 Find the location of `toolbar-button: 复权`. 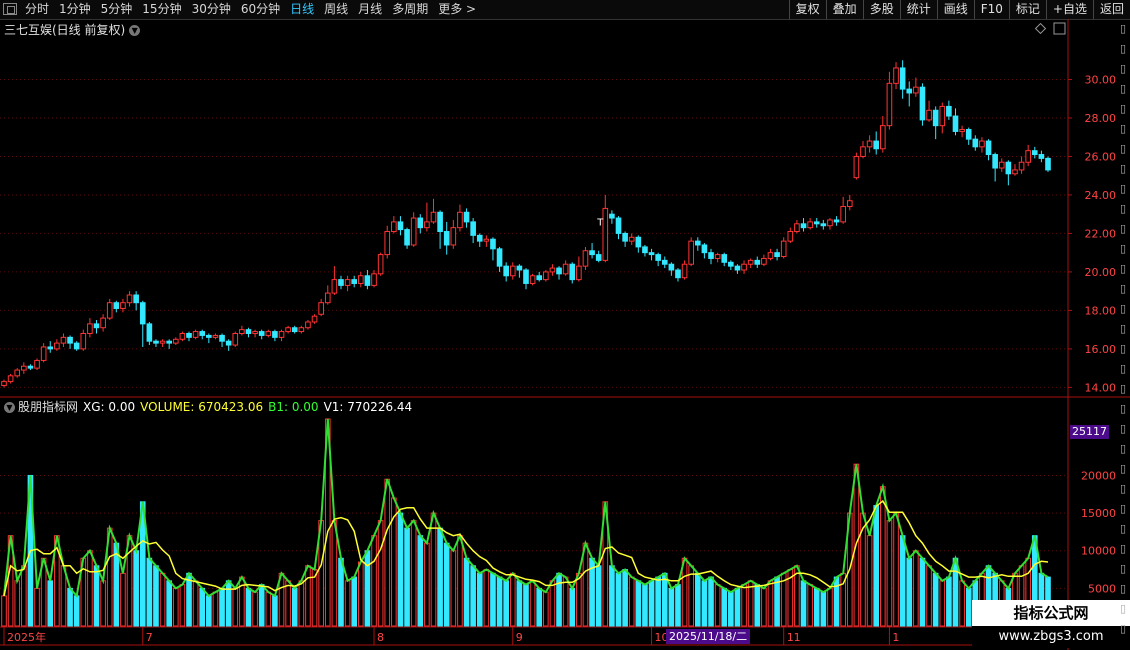

toolbar-button: 复权 is located at coordinates (807, 9).